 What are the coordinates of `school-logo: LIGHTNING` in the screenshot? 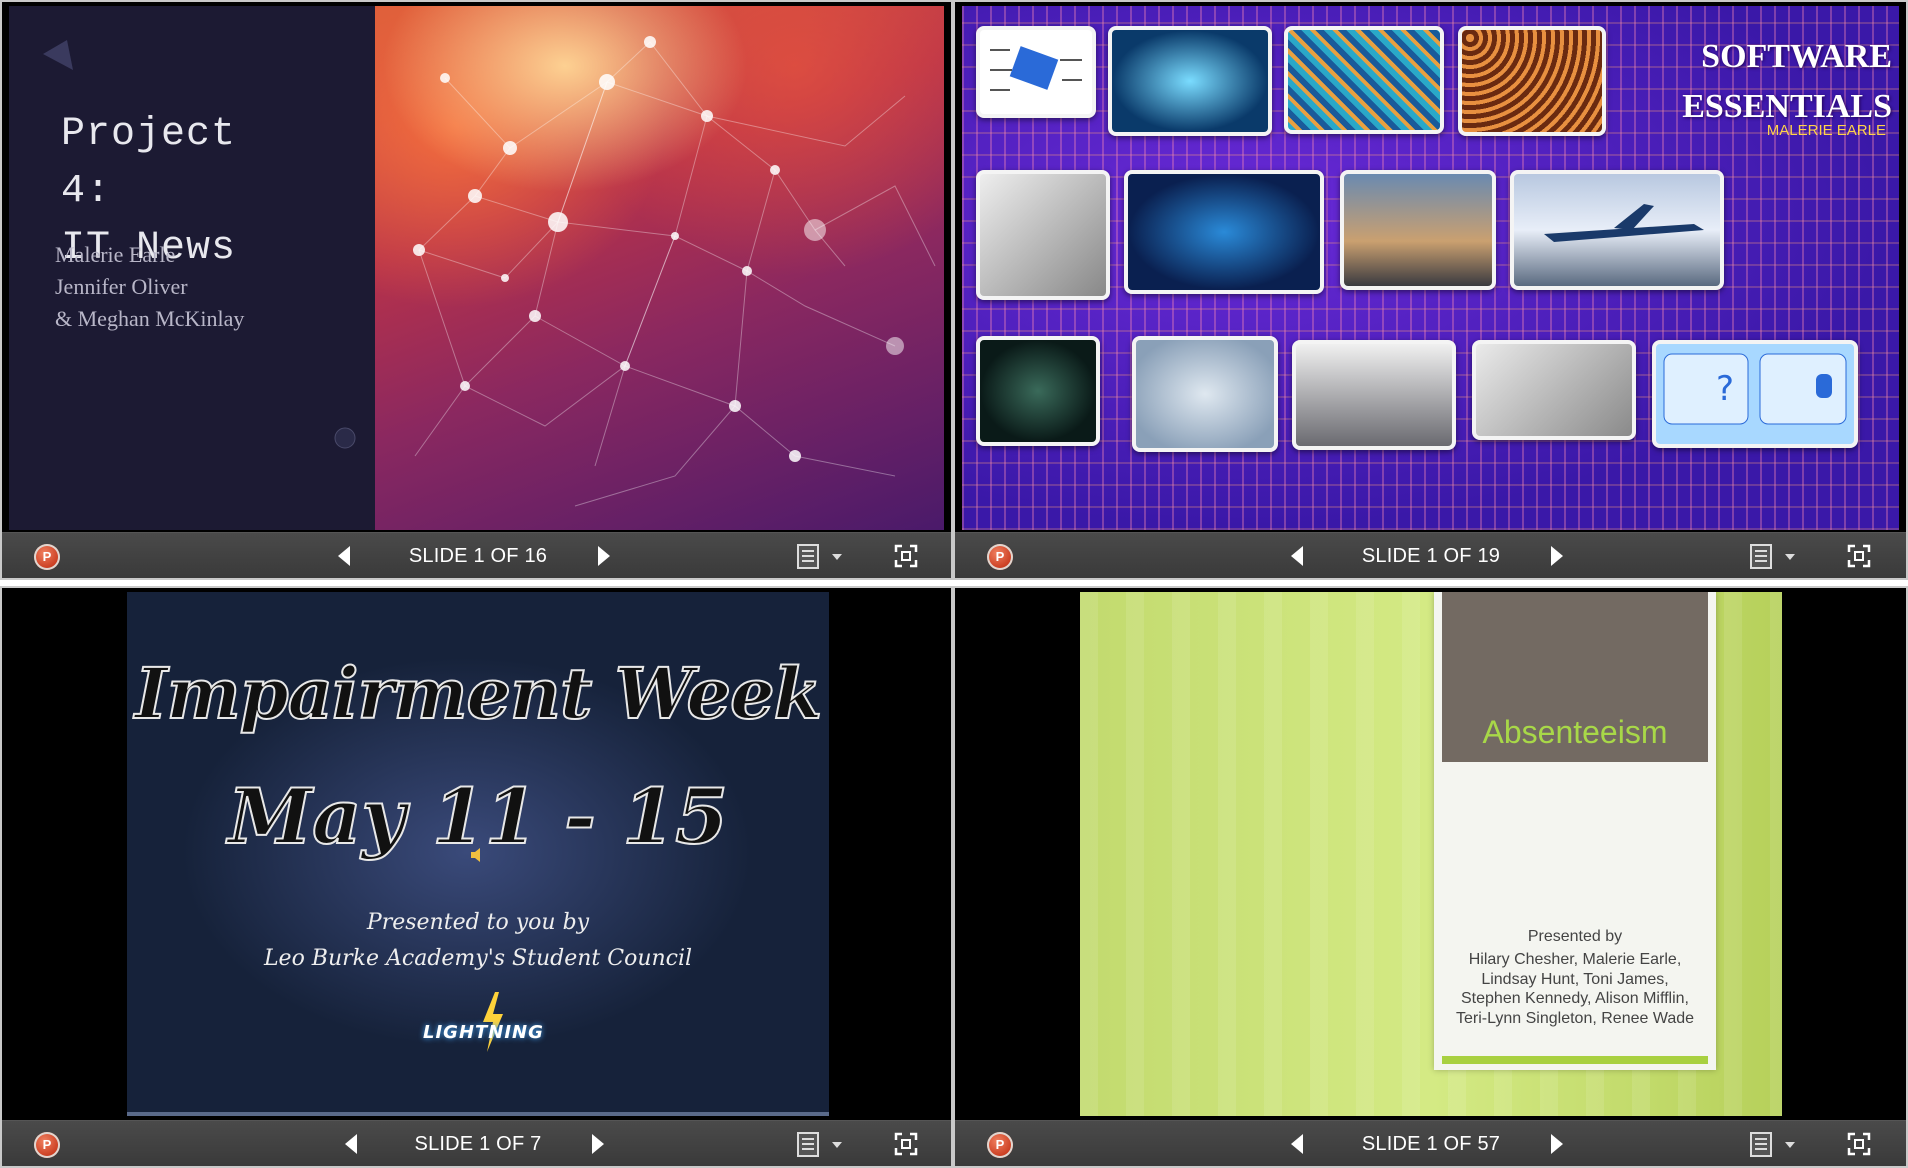 It's located at (483, 1032).